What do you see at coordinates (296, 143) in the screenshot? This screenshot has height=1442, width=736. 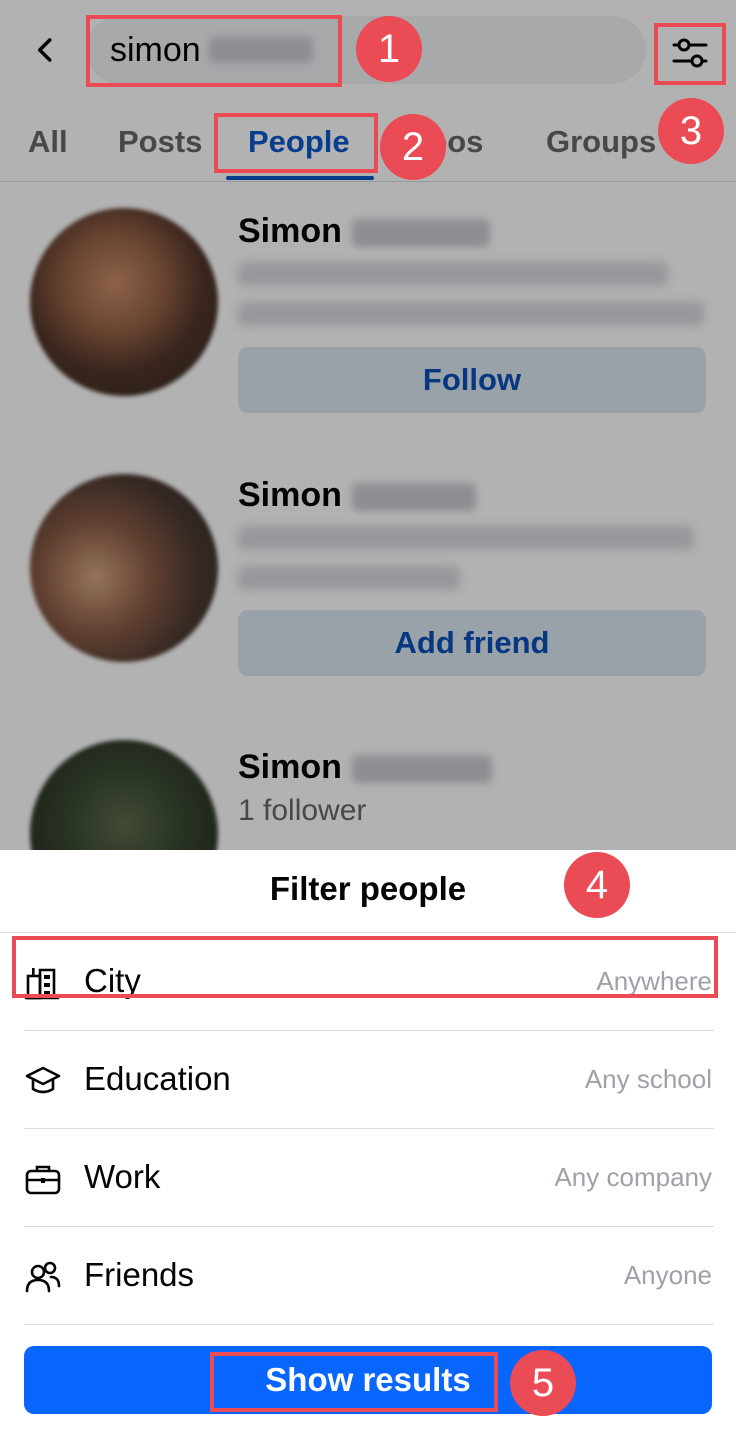 I see `callout-highlight-people-tab` at bounding box center [296, 143].